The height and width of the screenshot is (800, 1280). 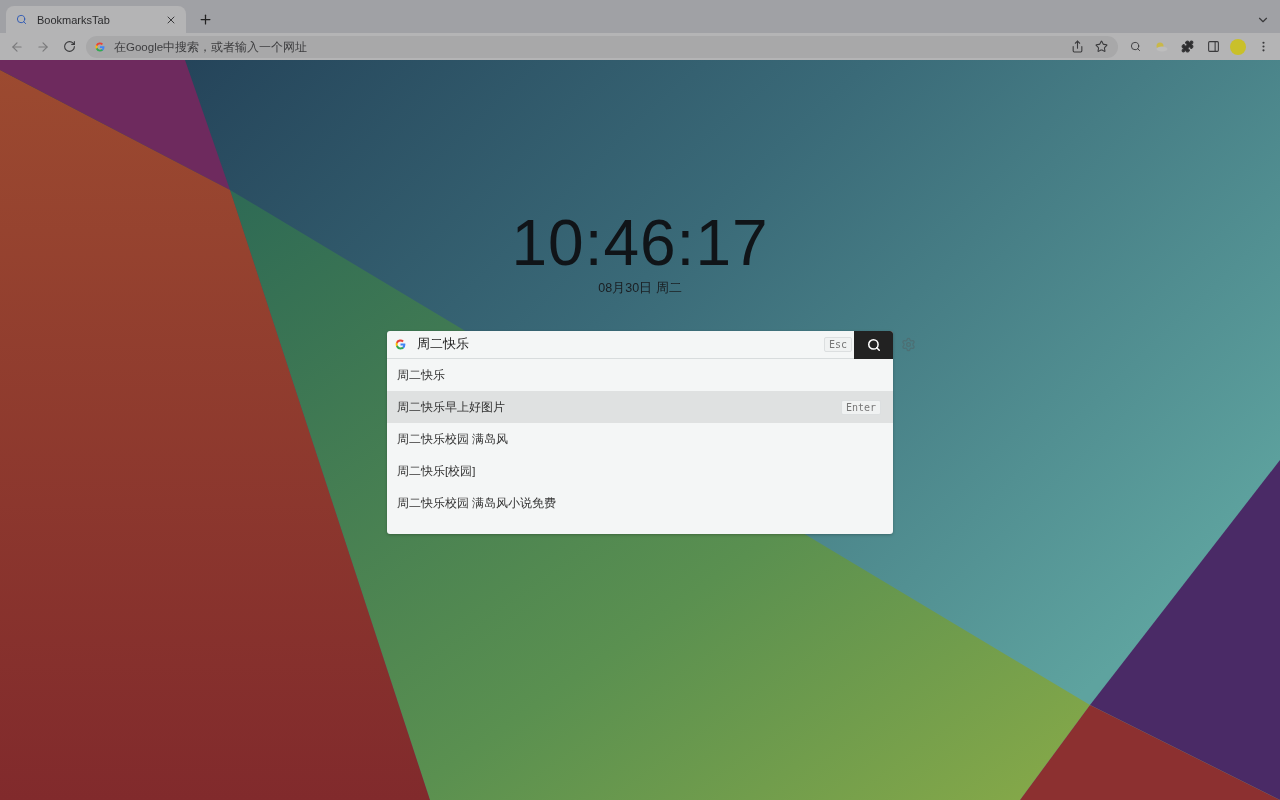 What do you see at coordinates (421, 375) in the screenshot?
I see `suggestion-text: 周二快乐` at bounding box center [421, 375].